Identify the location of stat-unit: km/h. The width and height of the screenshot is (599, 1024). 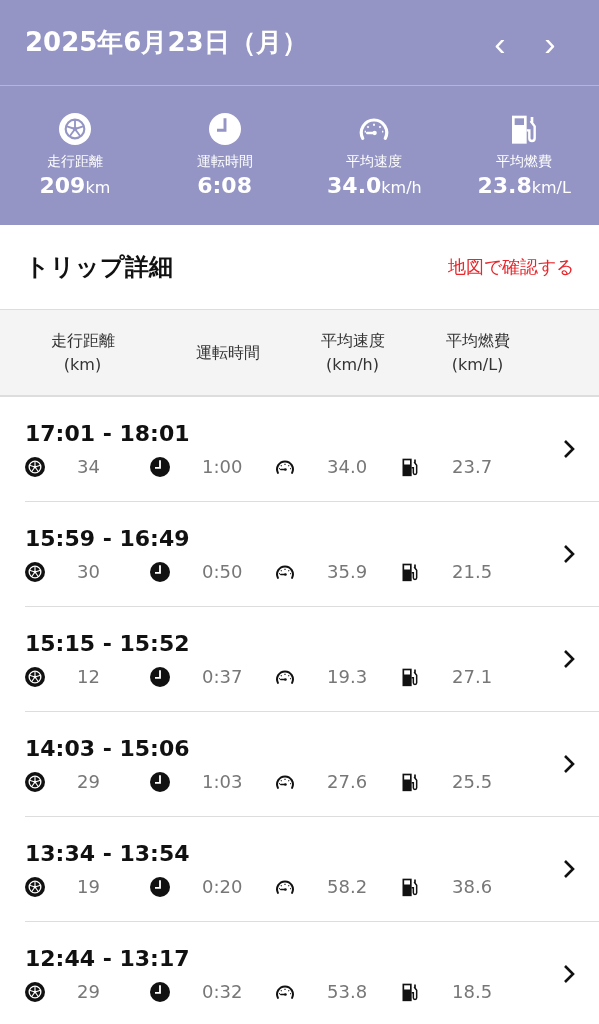
(401, 187).